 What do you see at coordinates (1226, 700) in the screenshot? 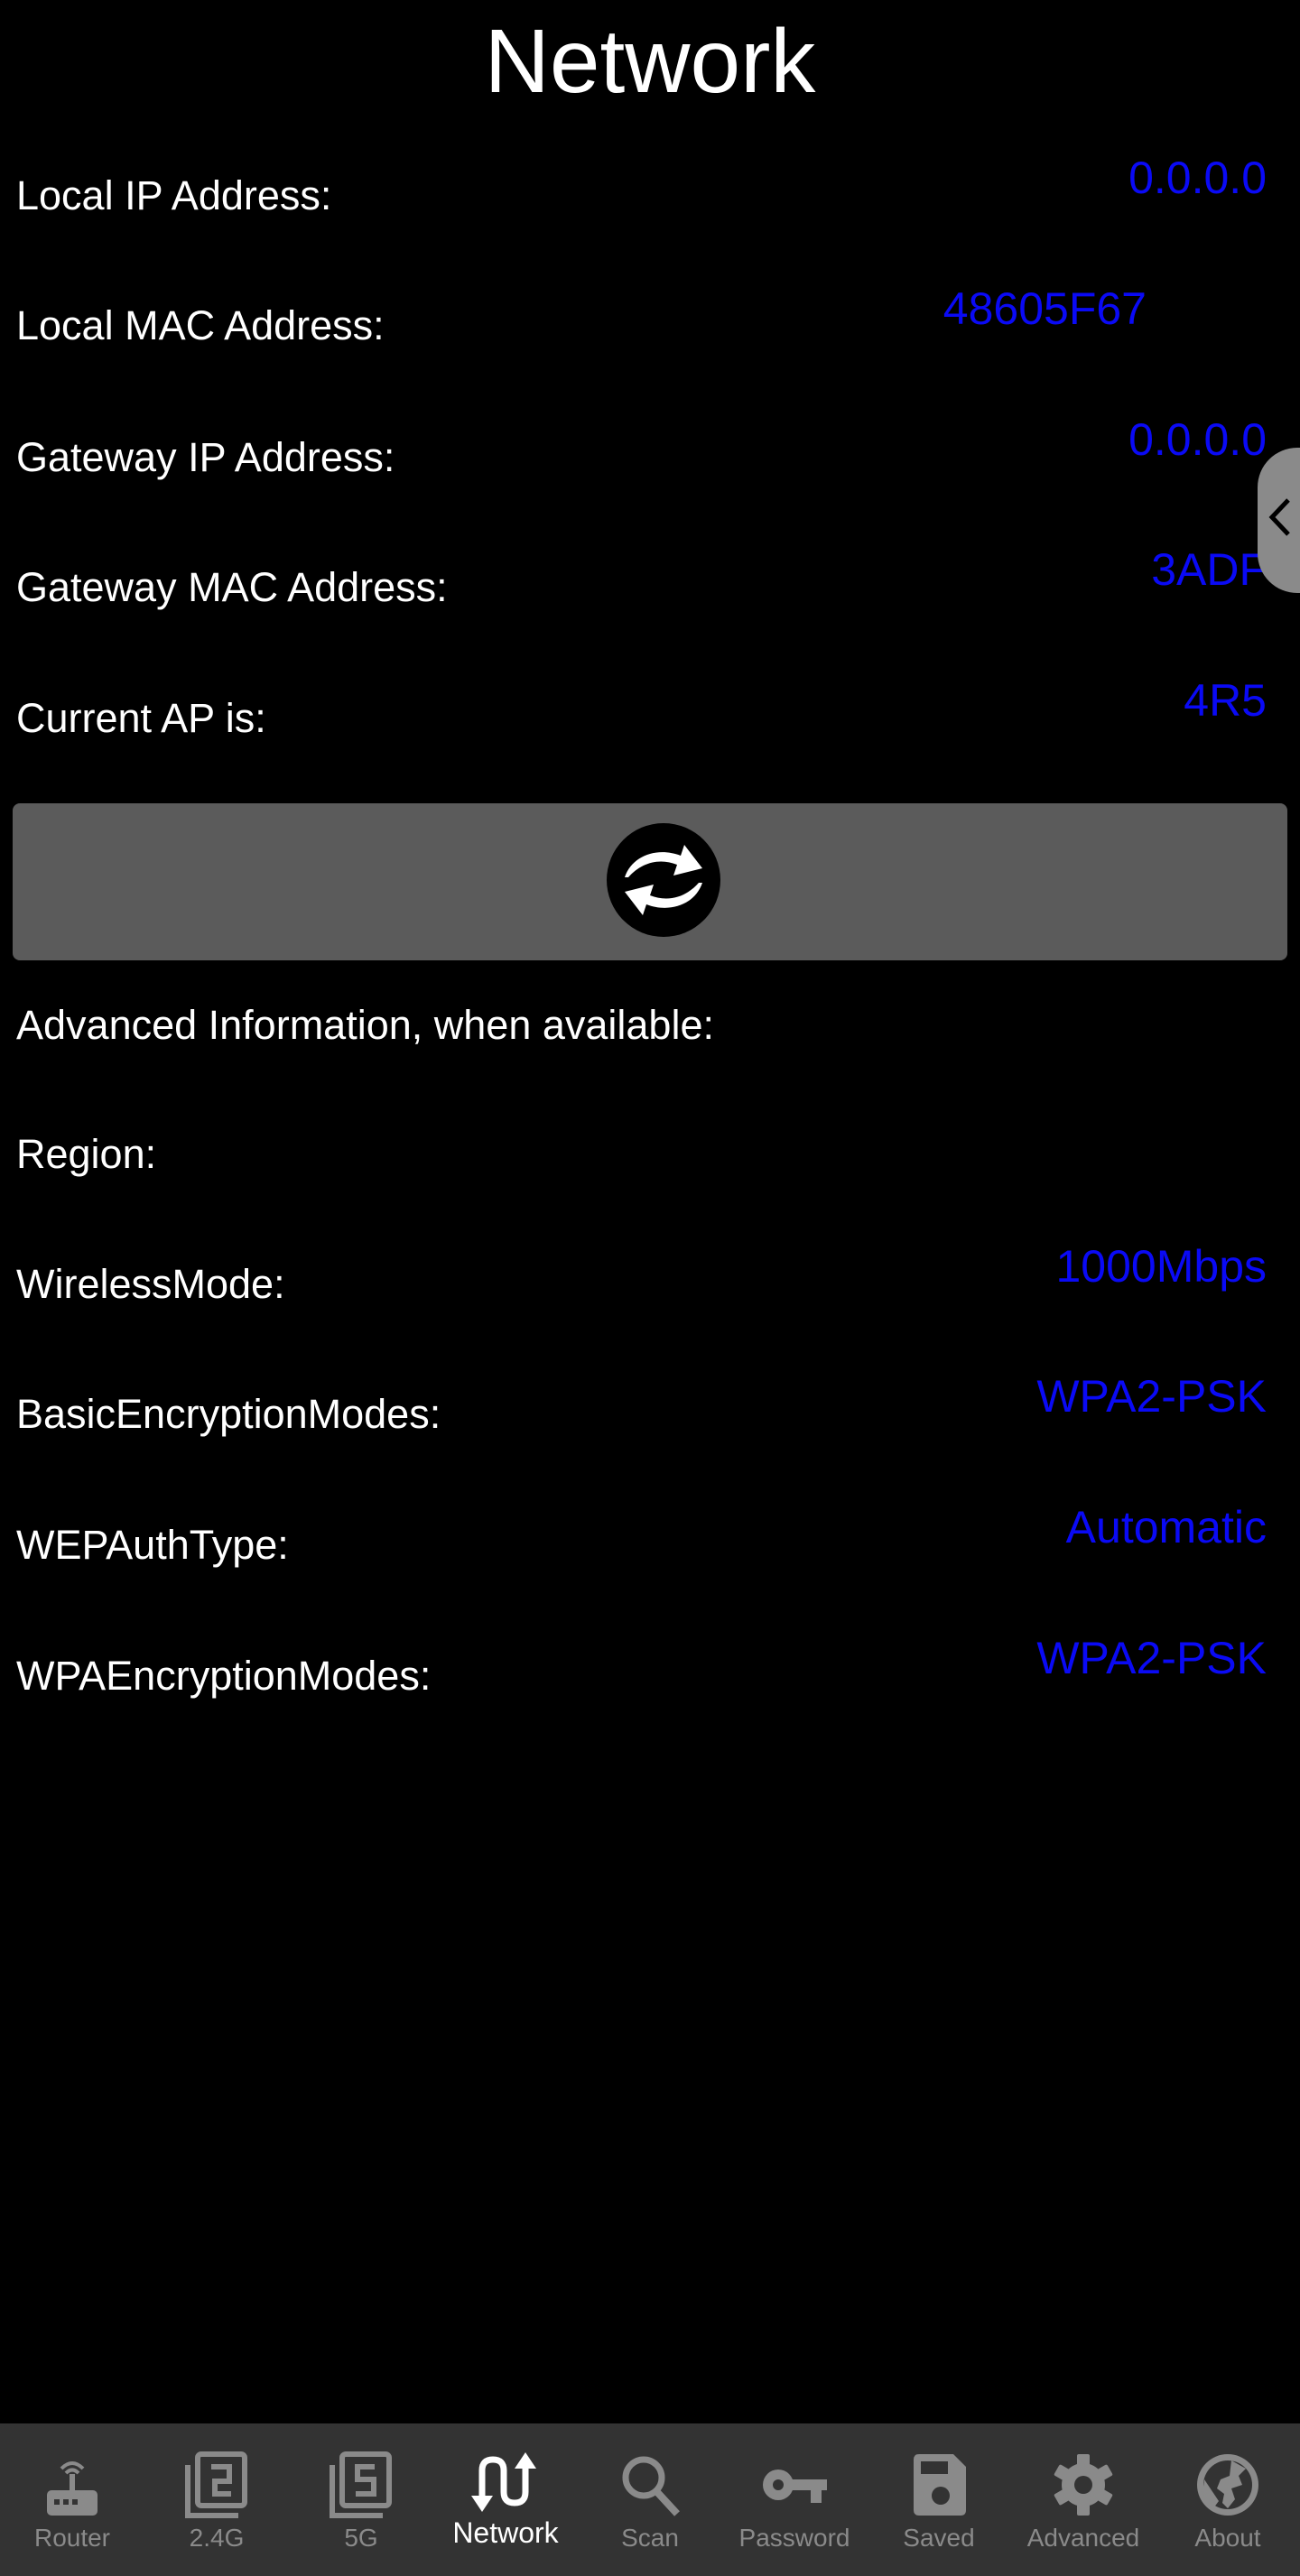
I see `current-ap-value: 4R5` at bounding box center [1226, 700].